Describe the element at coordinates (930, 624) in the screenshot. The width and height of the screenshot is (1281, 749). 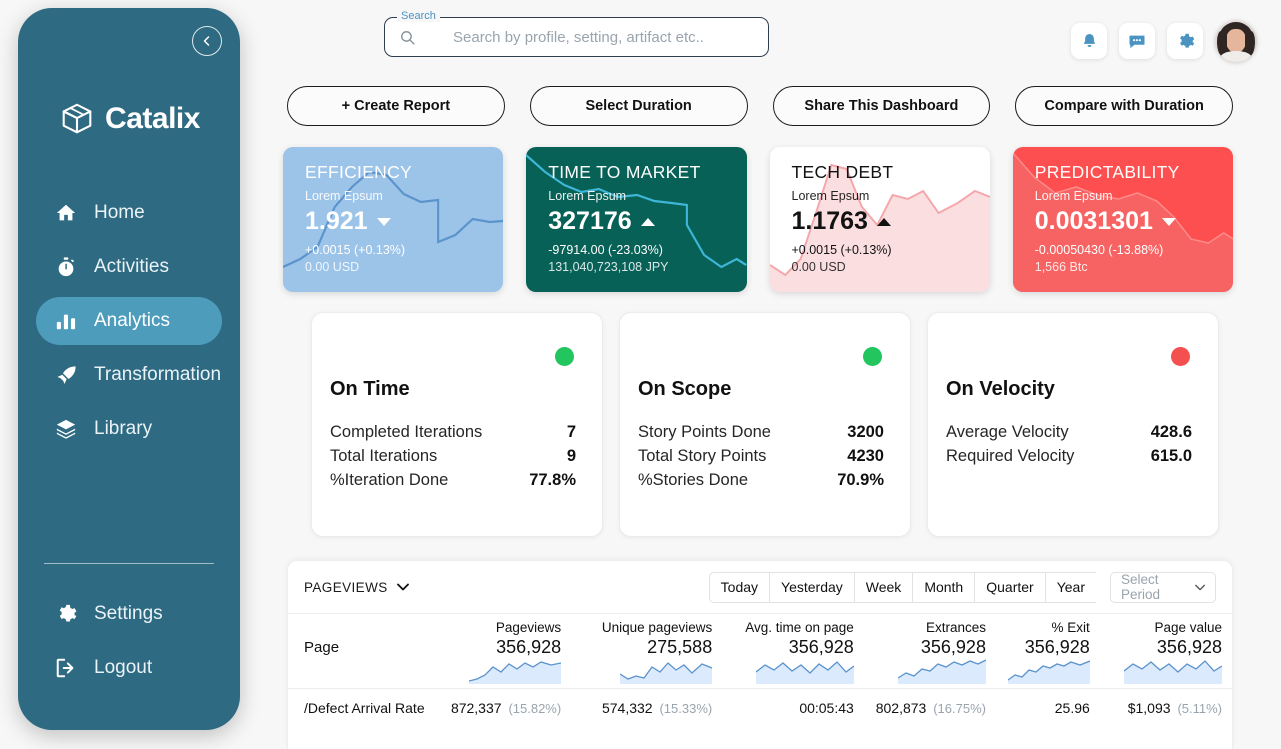
I see `column-header: Extrances` at that location.